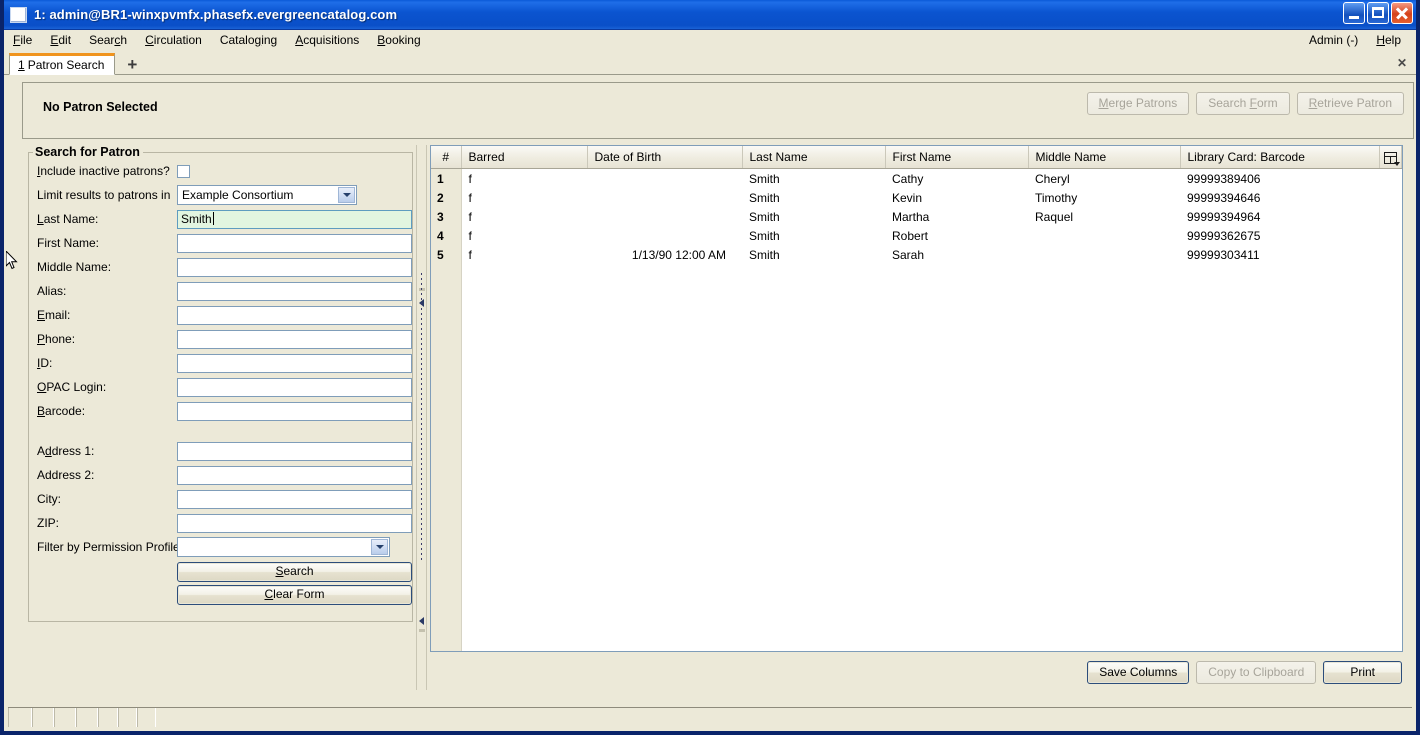 The height and width of the screenshot is (735, 1420). I want to click on address-1-input, so click(294, 451).